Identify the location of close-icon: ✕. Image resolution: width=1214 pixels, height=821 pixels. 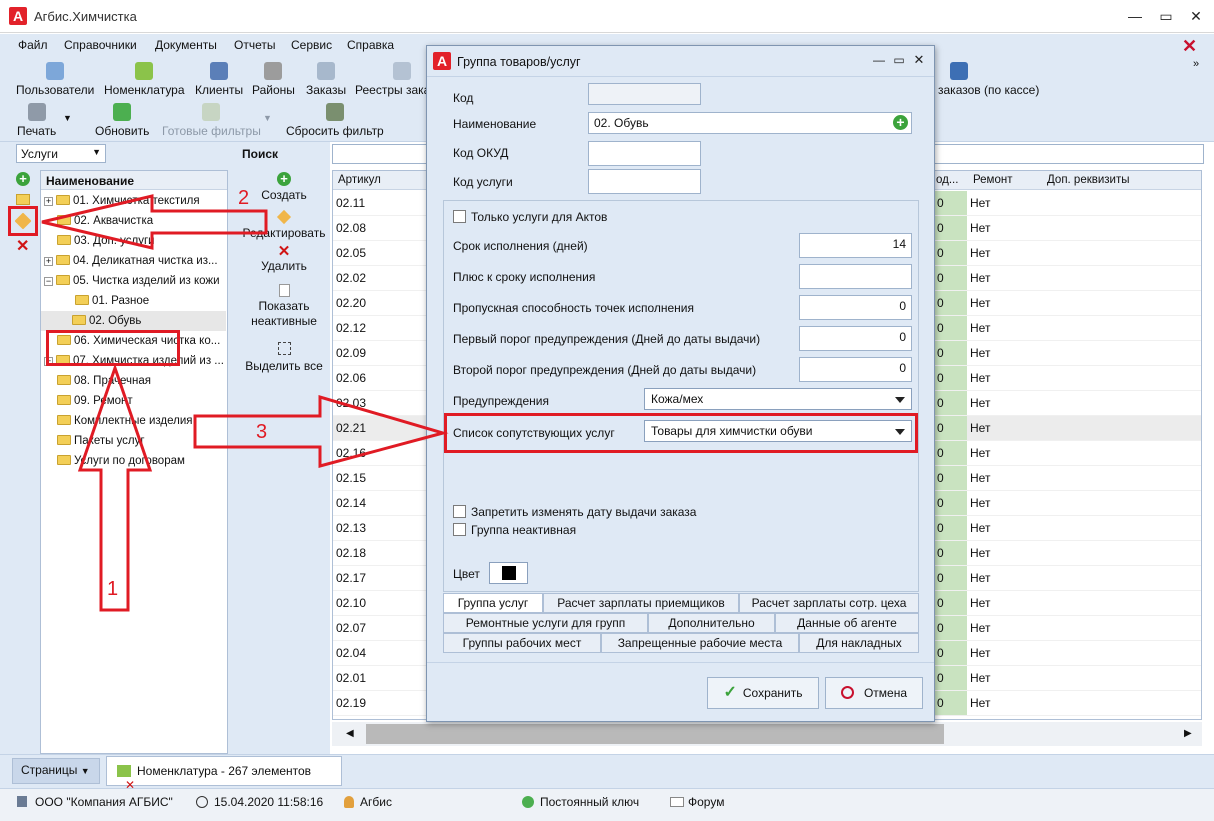
(1196, 16).